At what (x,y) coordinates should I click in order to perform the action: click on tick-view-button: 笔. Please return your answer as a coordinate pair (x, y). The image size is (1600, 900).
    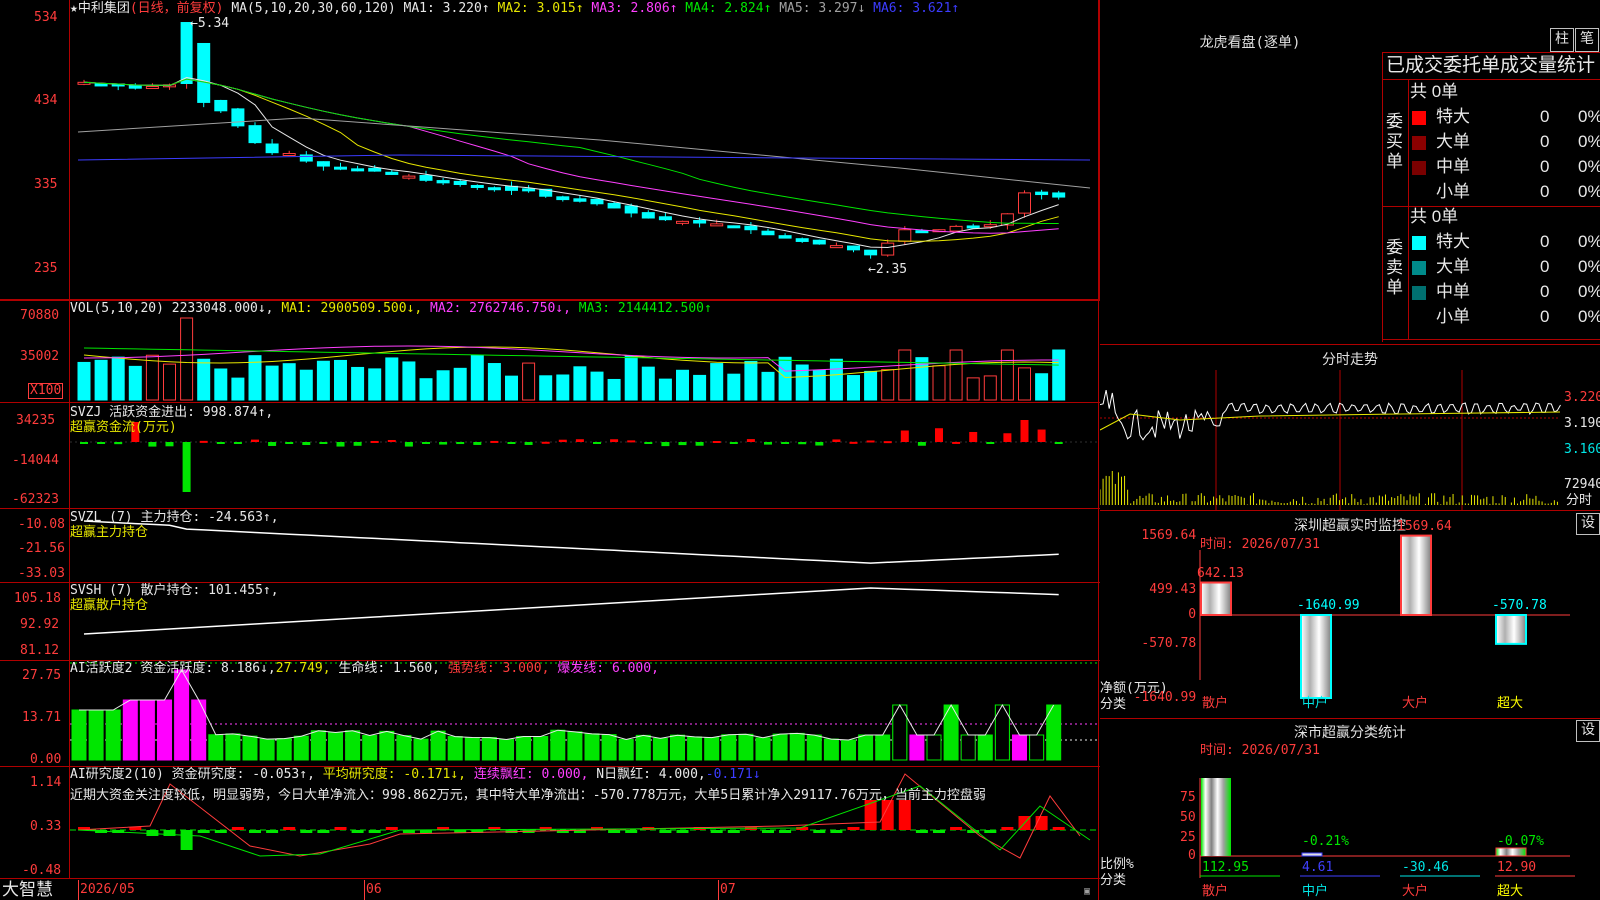
    Looking at the image, I should click on (1587, 40).